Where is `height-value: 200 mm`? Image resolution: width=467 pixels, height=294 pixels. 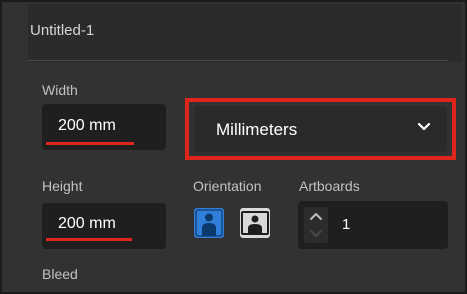 height-value: 200 mm is located at coordinates (87, 223).